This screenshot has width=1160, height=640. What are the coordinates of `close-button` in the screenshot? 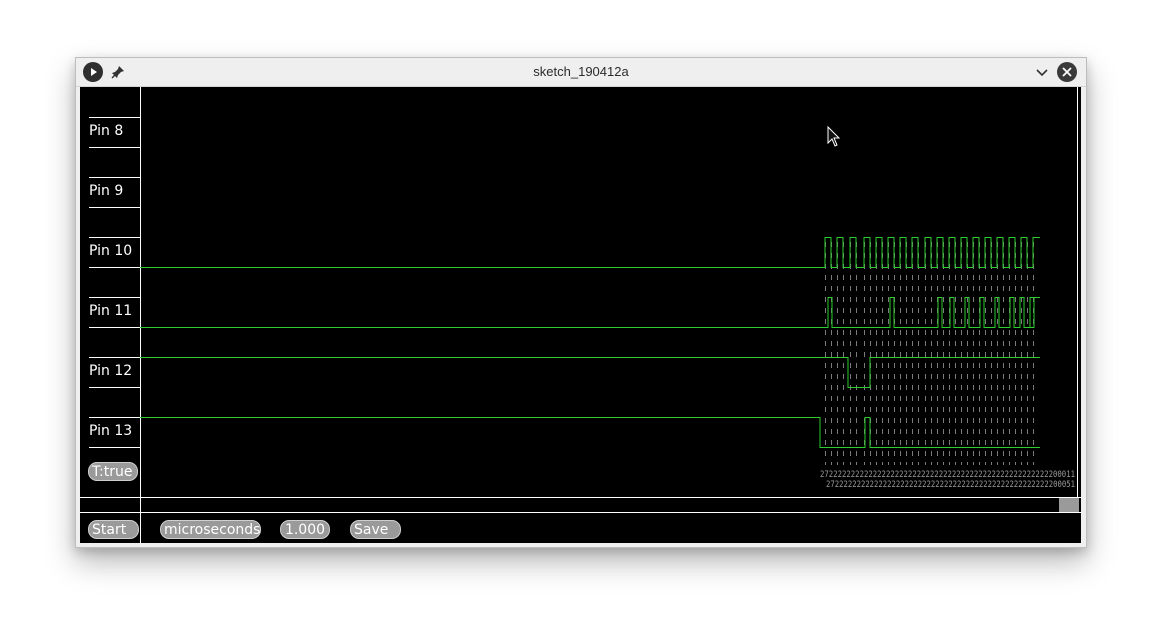 It's located at (1067, 72).